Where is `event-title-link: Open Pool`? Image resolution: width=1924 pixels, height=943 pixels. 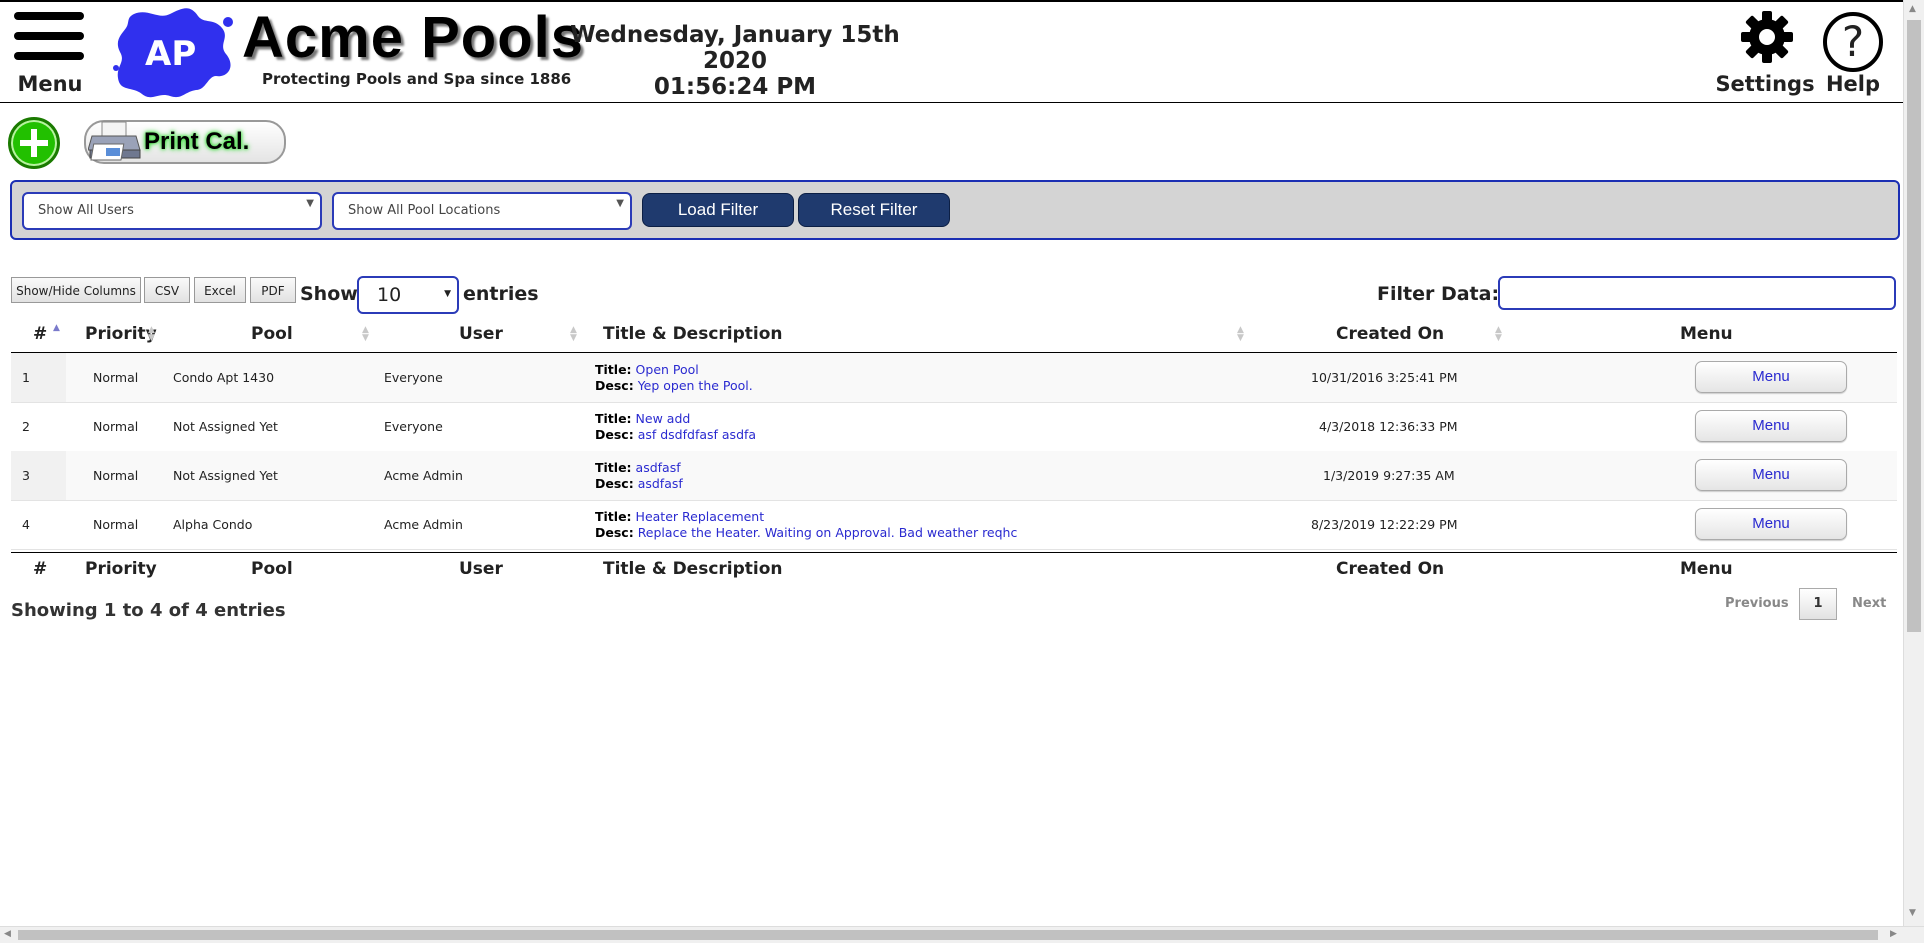 event-title-link: Open Pool is located at coordinates (667, 369).